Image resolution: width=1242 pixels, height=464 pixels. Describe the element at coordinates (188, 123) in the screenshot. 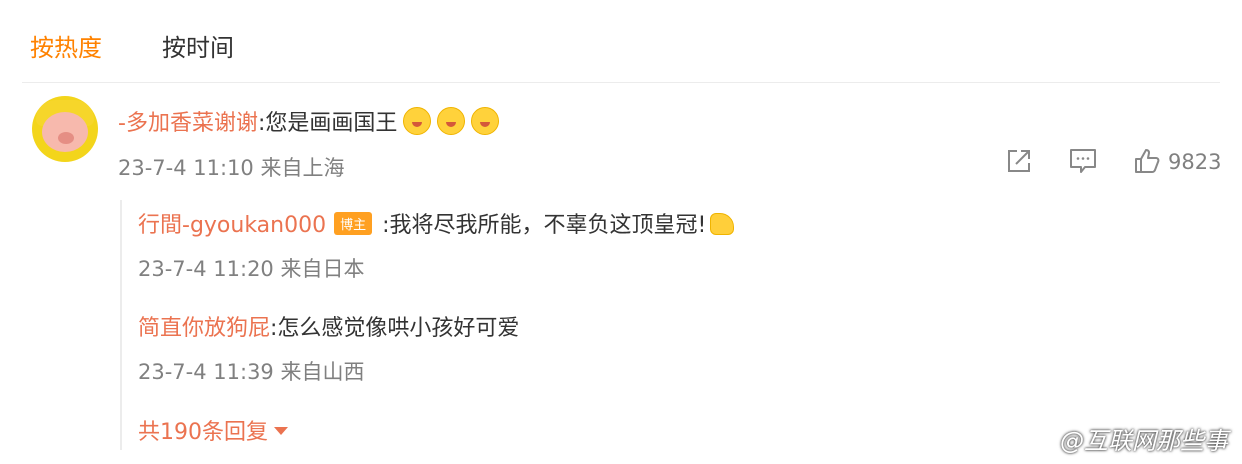

I see `comment-username: -多加香菜谢谢` at that location.